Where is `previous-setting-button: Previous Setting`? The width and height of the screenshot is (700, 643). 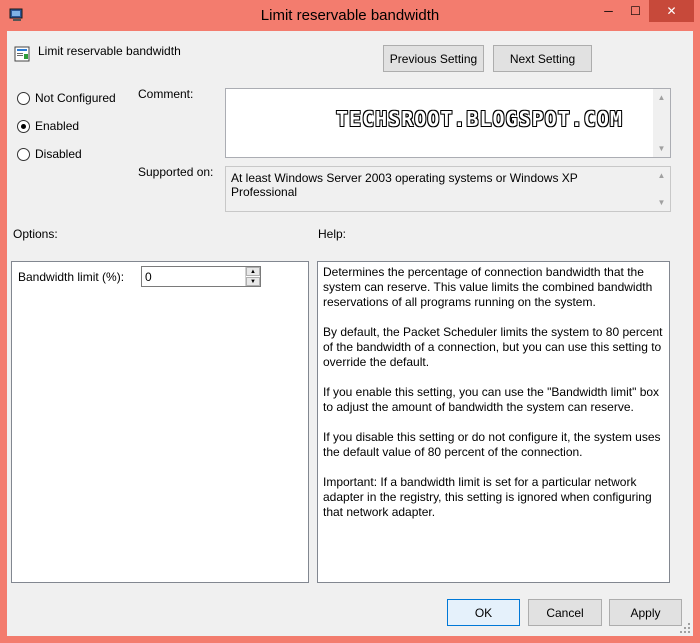
previous-setting-button: Previous Setting is located at coordinates (433, 58).